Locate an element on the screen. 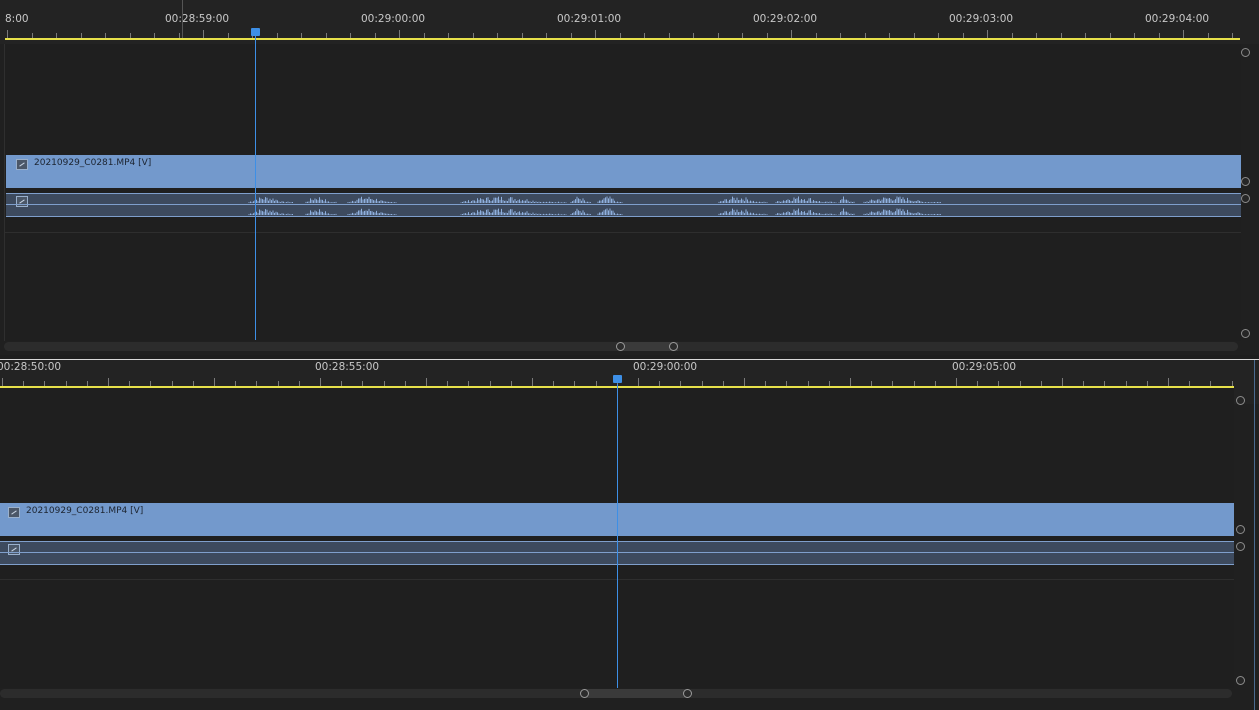 The height and width of the screenshot is (710, 1259). timecode-label: 00:28:50:00 is located at coordinates (31, 367).